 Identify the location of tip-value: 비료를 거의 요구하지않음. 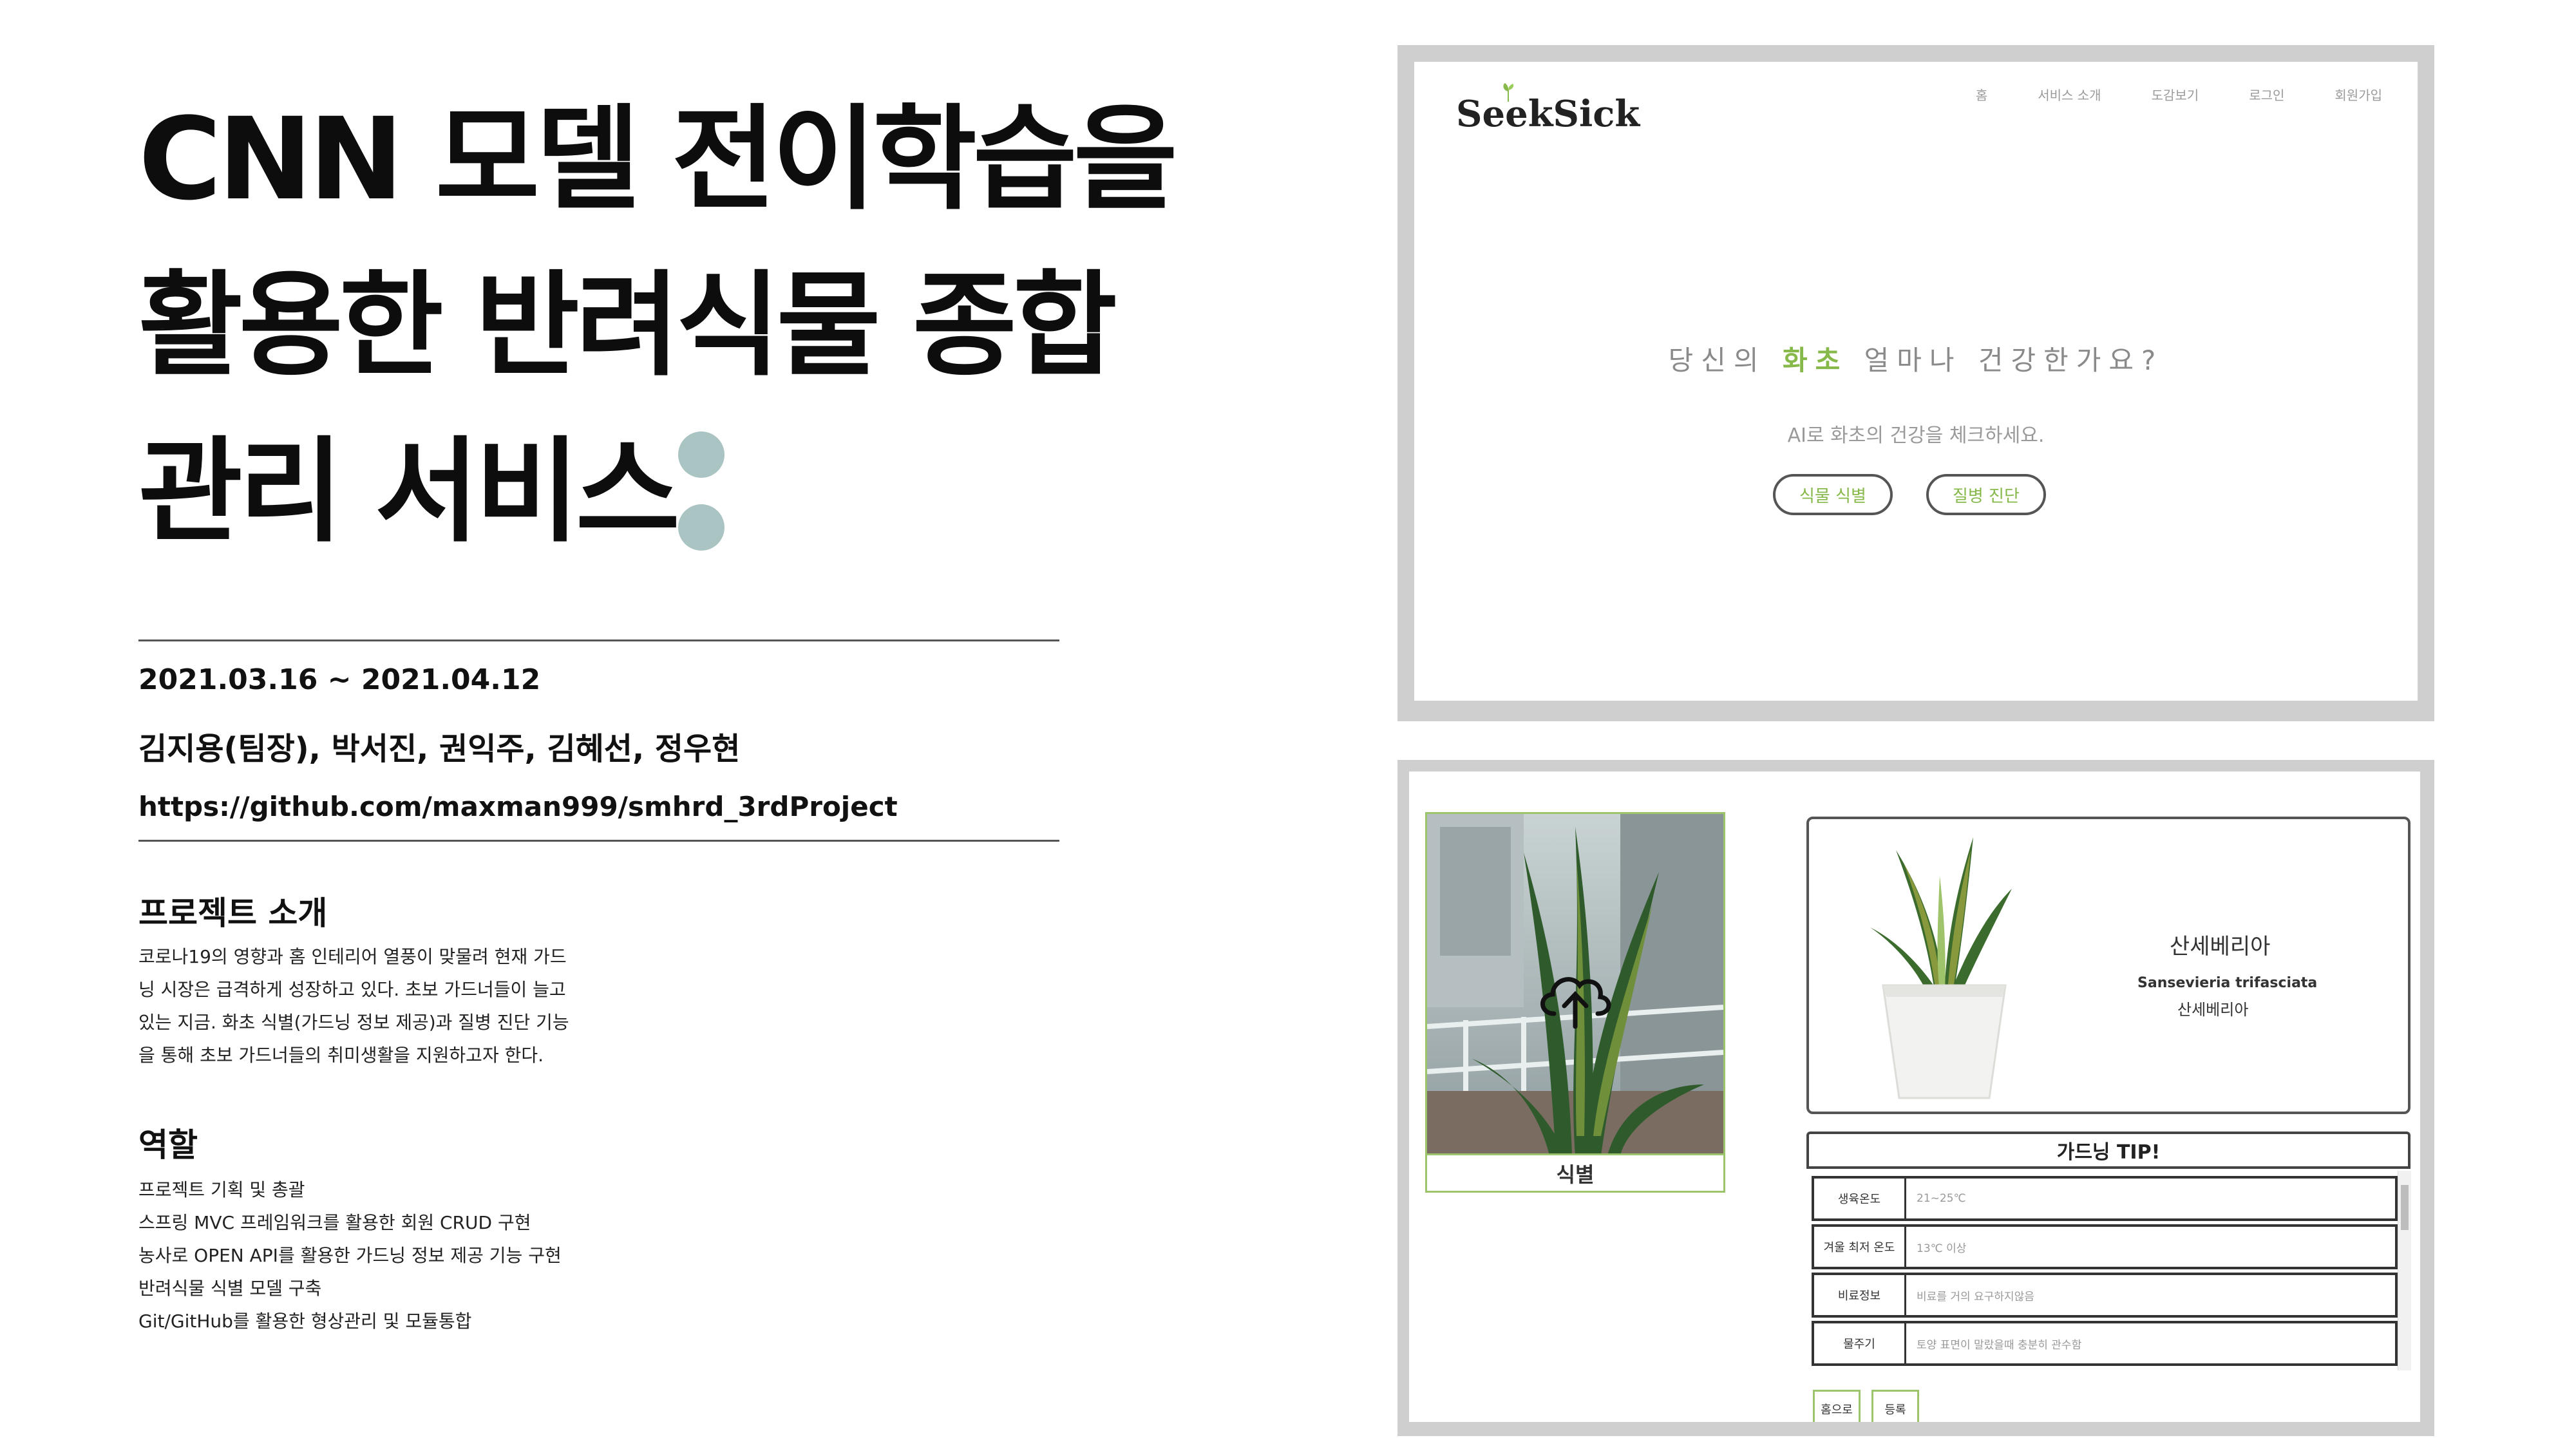
(1975, 1296).